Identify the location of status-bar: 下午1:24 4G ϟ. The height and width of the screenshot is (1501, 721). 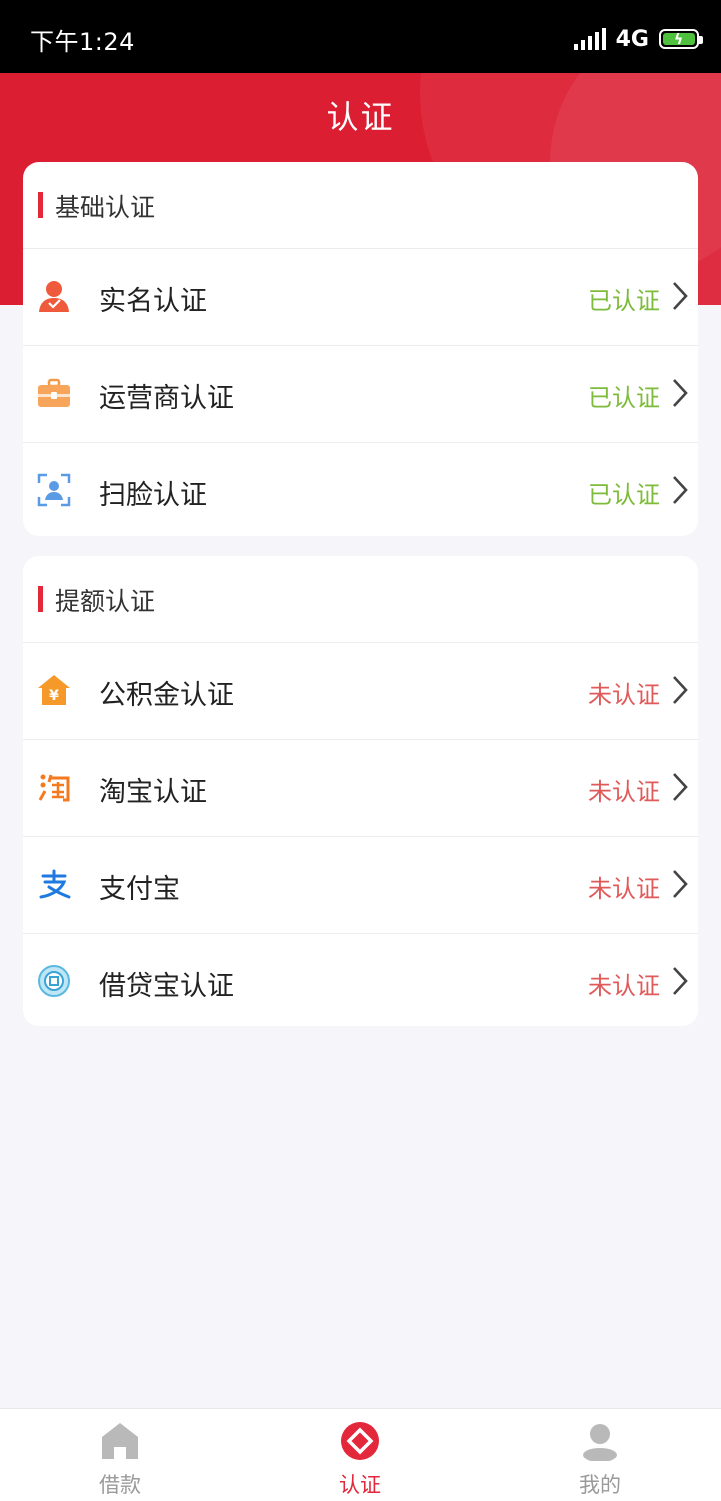
(360, 36).